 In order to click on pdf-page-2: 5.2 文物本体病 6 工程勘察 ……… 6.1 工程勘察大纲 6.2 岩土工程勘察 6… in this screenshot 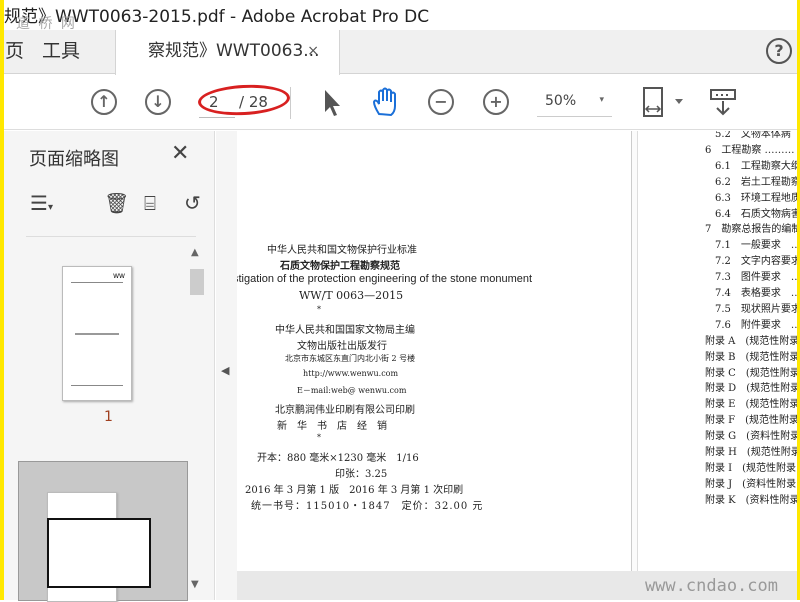, I will do `click(717, 351)`.